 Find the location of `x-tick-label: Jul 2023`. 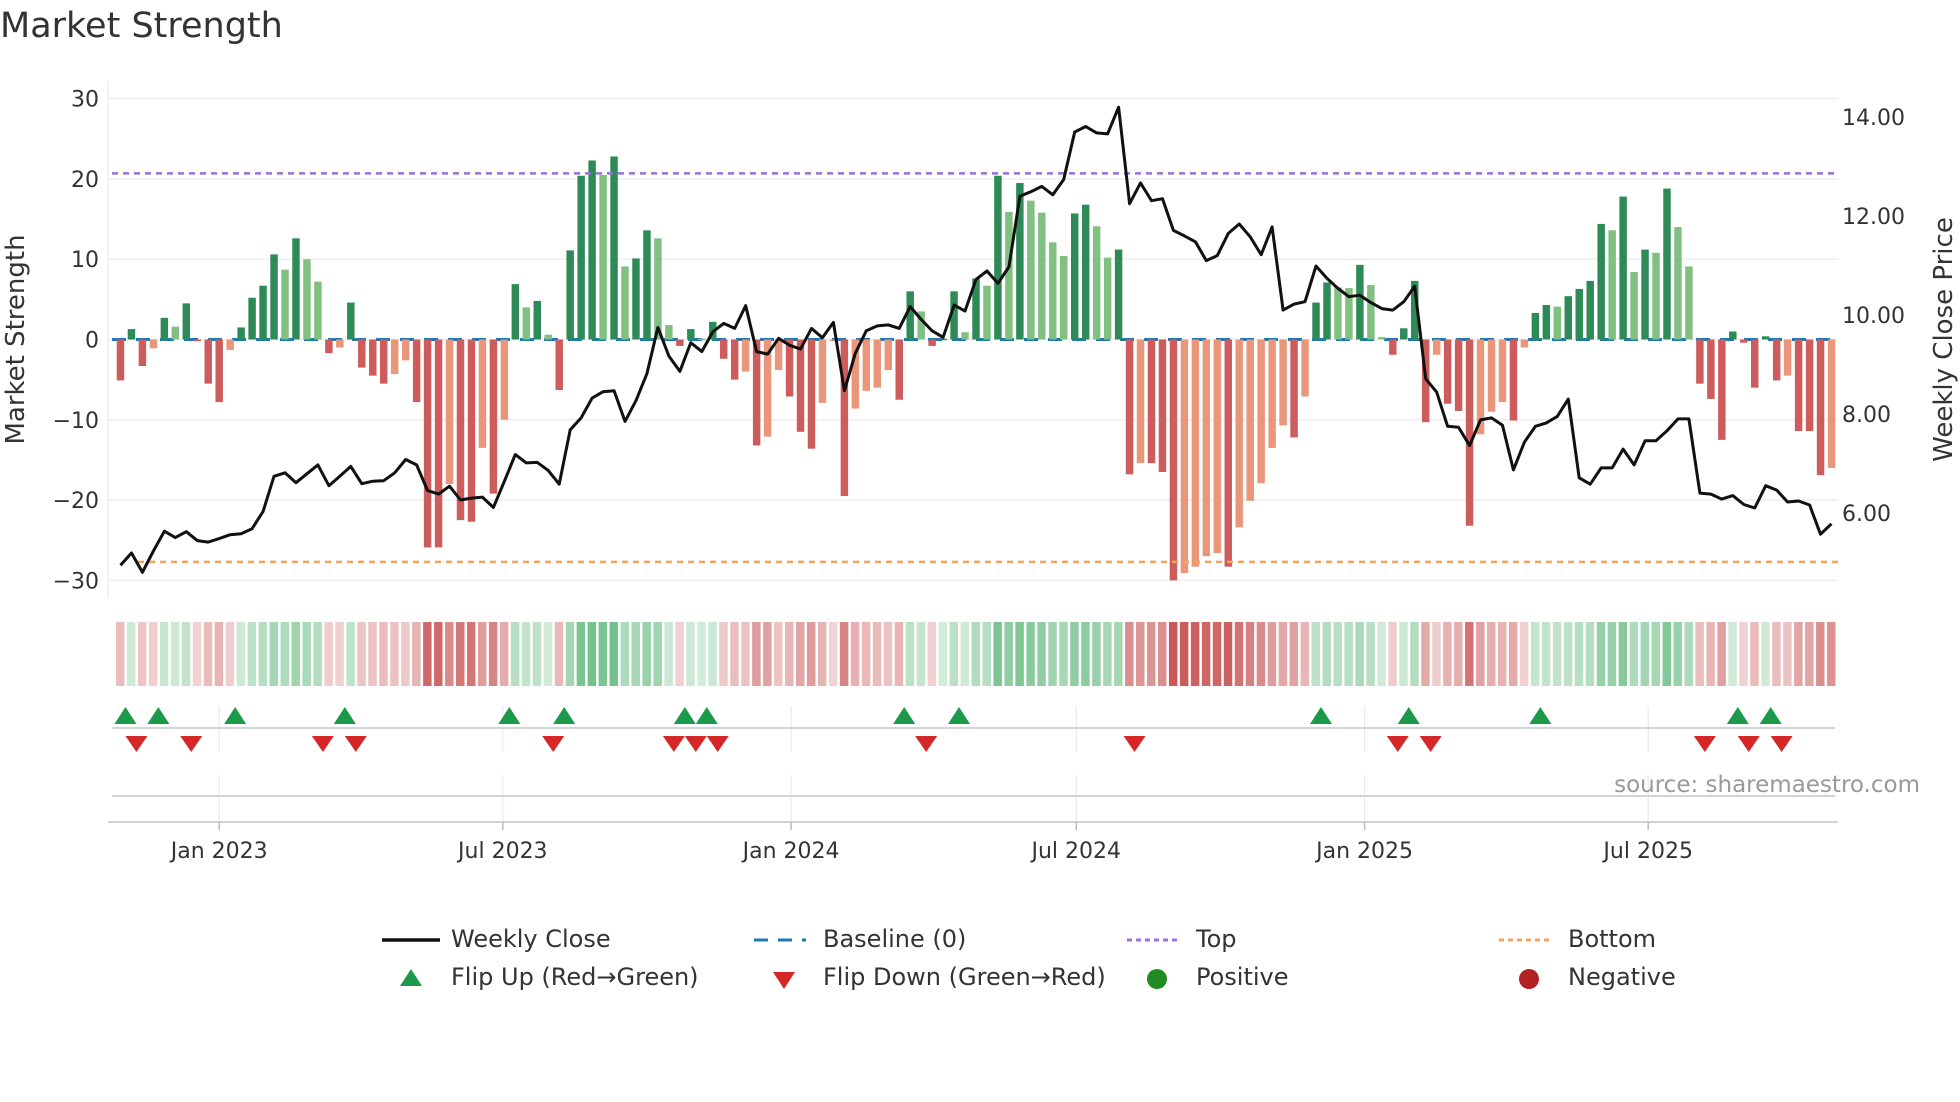

x-tick-label: Jul 2023 is located at coordinates (502, 851).